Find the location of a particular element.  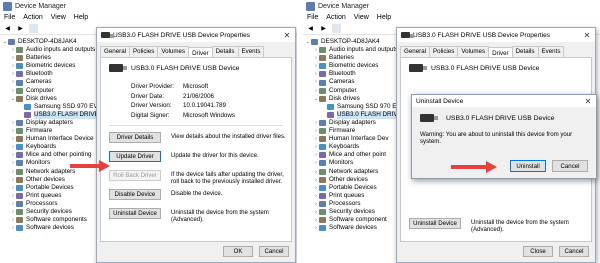

tree-item-label: Print queues is located at coordinates (347, 195).